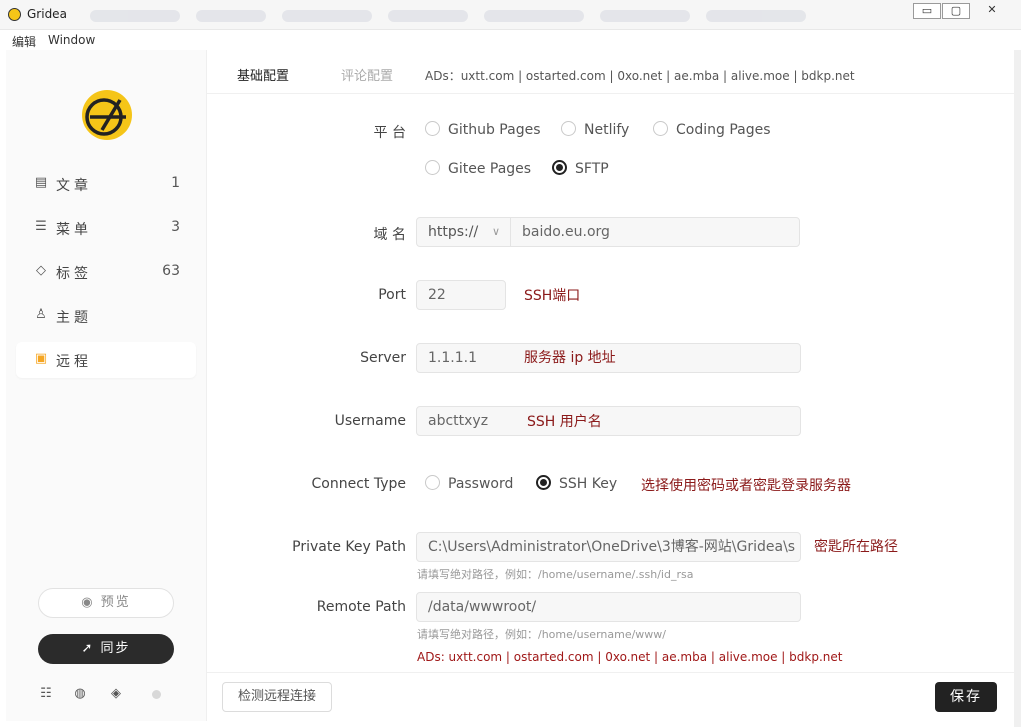  I want to click on connect-type-annotation: 选择使用密码或者密匙登录服务器, so click(746, 486).